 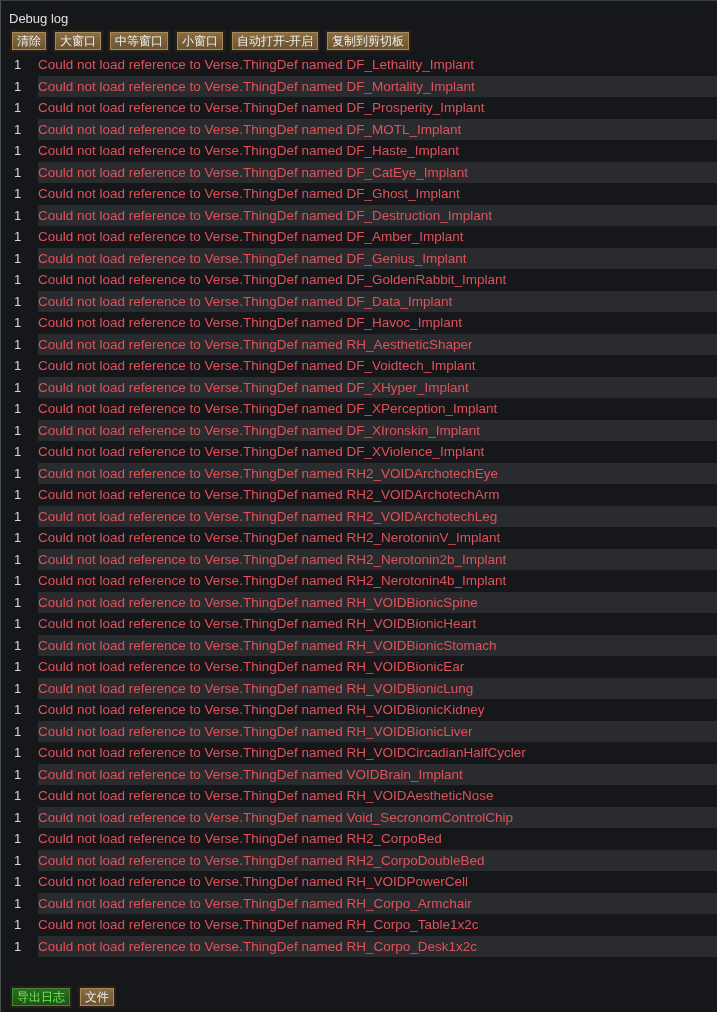 What do you see at coordinates (377, 151) in the screenshot?
I see `log-message: Could not load reference to Verse.ThingDef named DF_Haste_Implant` at bounding box center [377, 151].